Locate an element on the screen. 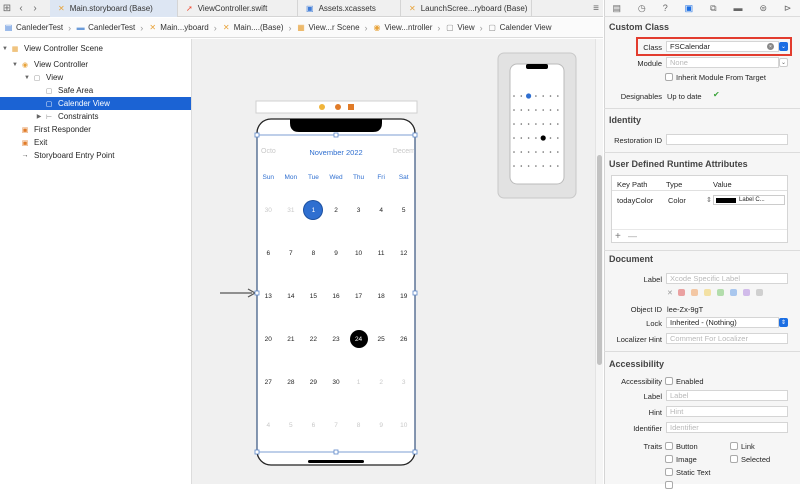 This screenshot has width=800, height=489. calendar-day: 19 is located at coordinates (404, 296).